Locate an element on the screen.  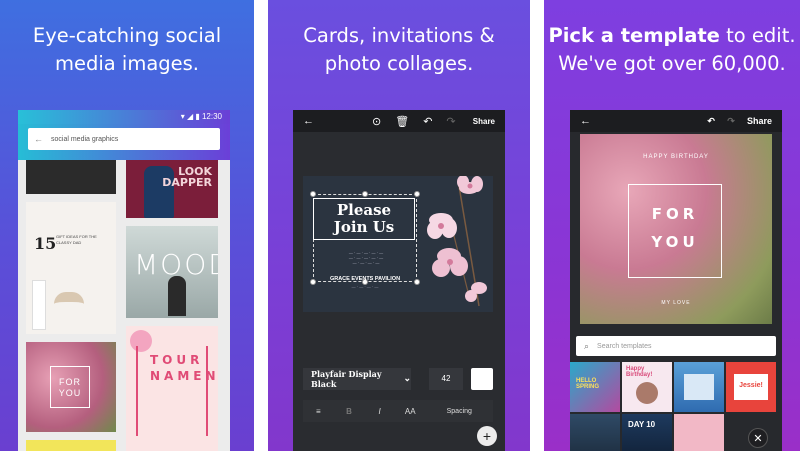
bold-button: B is located at coordinates (349, 411).